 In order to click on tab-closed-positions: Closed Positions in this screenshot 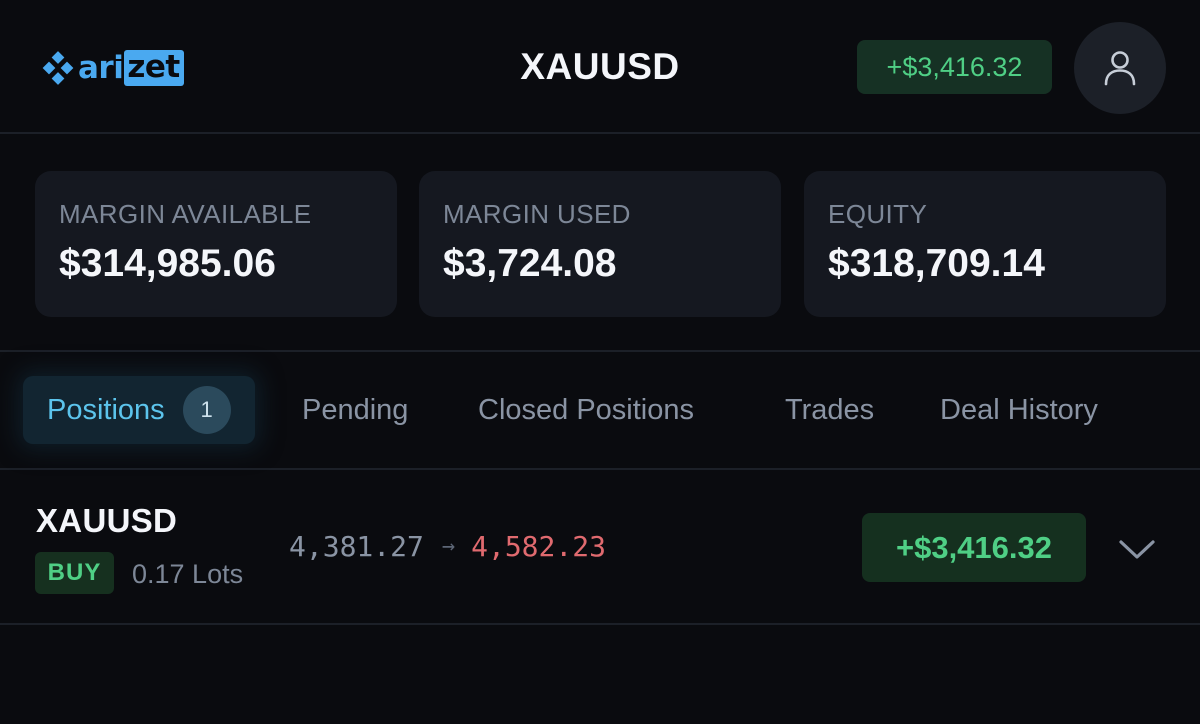, I will do `click(586, 410)`.